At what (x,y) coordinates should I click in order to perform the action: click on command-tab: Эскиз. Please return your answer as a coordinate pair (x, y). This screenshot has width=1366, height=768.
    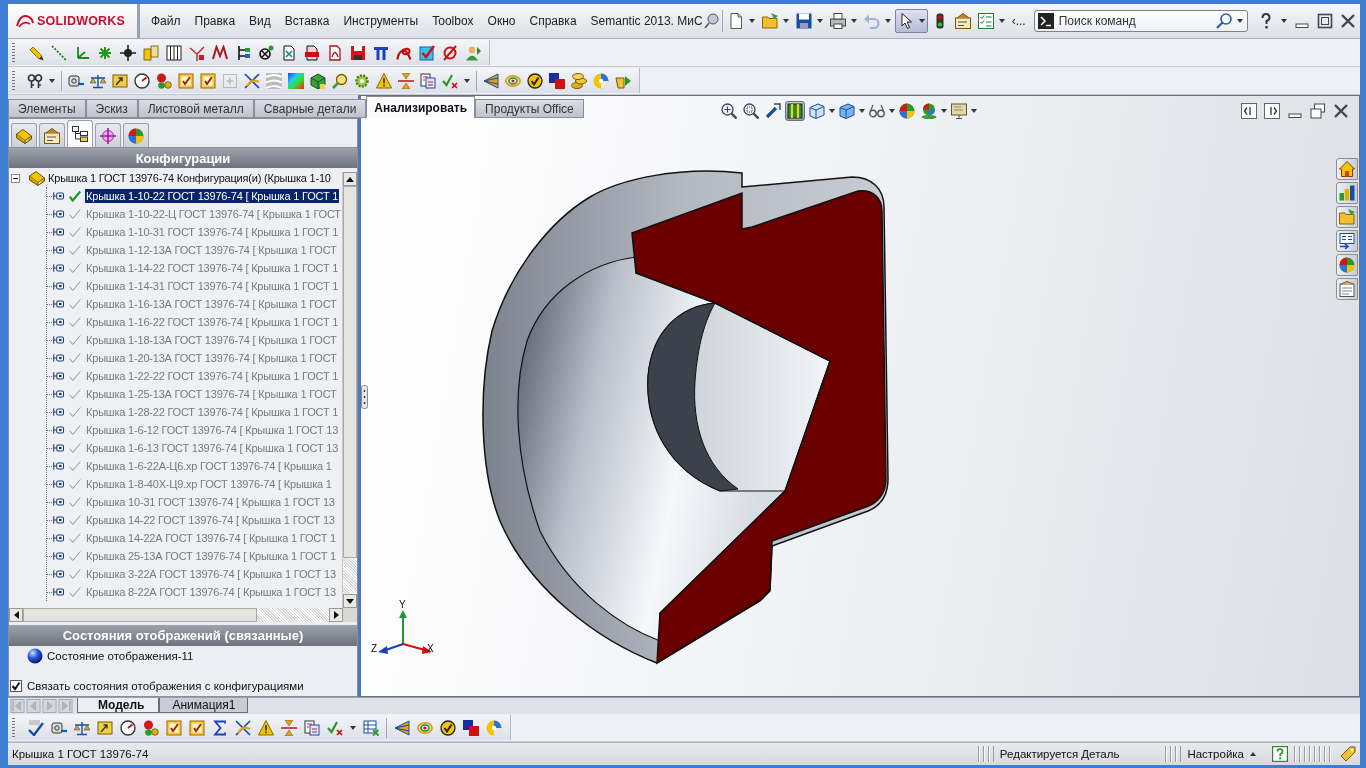
    Looking at the image, I should click on (111, 108).